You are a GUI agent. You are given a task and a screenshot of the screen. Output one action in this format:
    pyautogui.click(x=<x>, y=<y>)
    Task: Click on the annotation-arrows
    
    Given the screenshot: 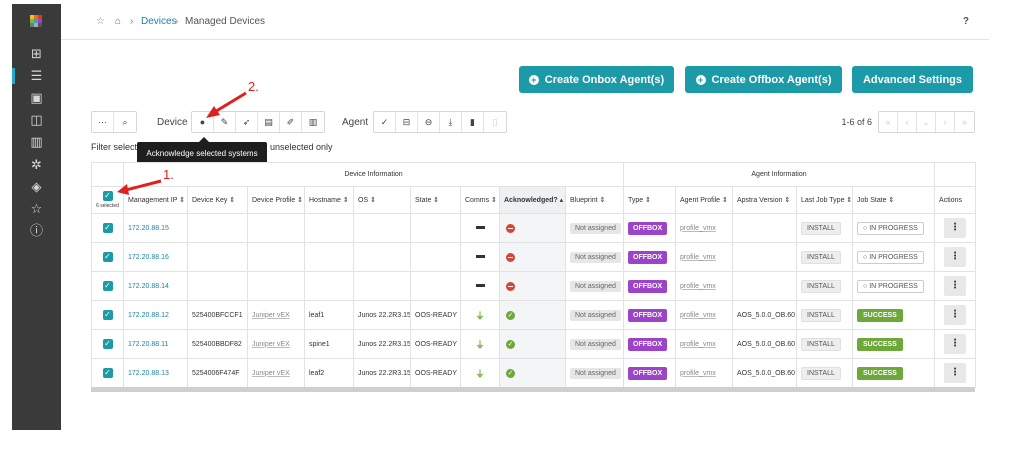 What is the action you would take?
    pyautogui.click(x=182, y=143)
    